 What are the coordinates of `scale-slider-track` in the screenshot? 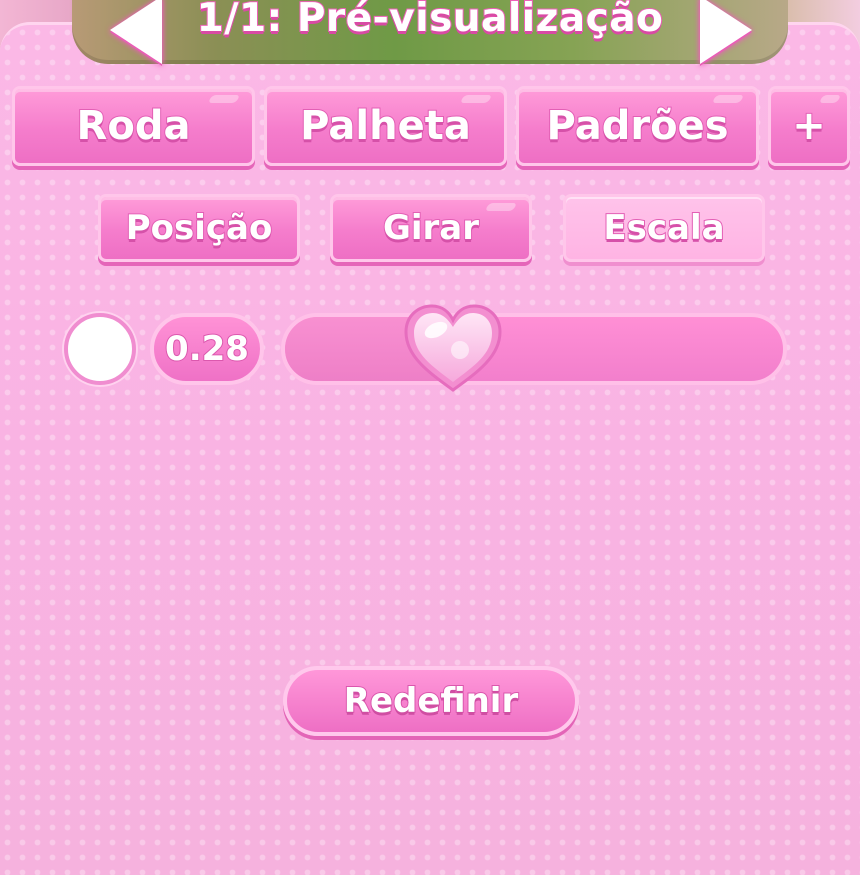 It's located at (534, 349).